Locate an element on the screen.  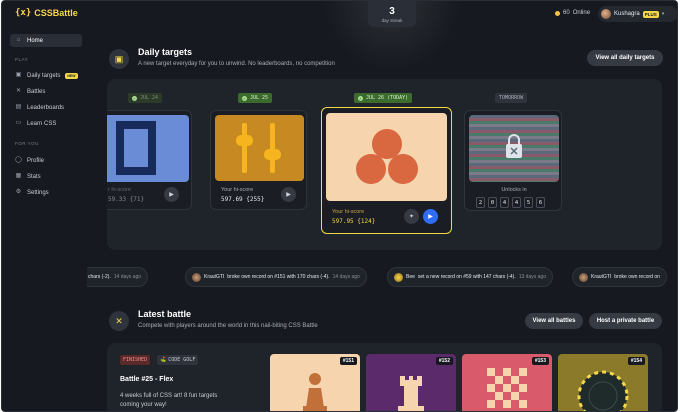
swords-icon: ✕ is located at coordinates (18, 91).